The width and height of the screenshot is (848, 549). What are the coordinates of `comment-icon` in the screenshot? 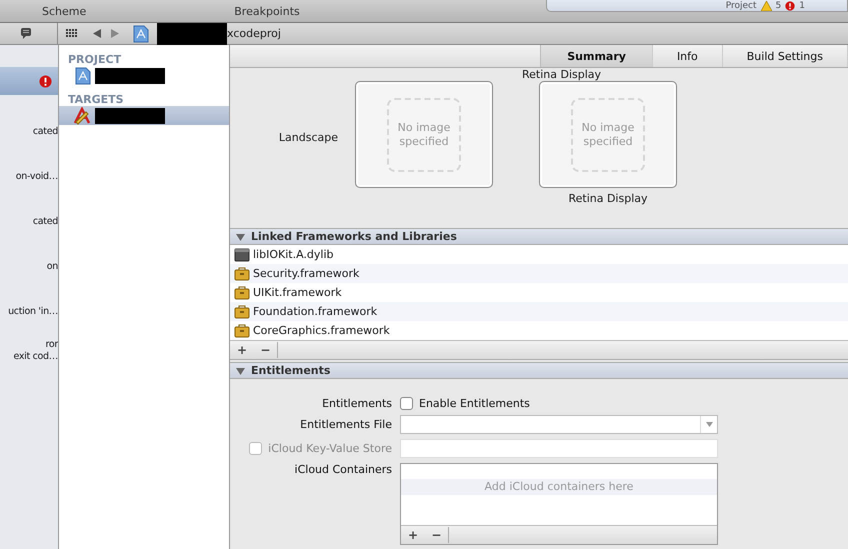 It's located at (26, 33).